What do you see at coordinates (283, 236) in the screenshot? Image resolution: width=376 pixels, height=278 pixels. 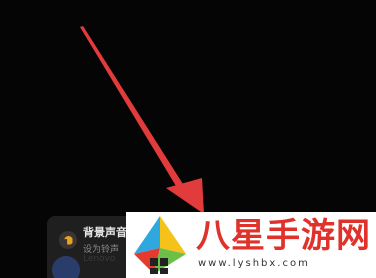 I see `watermark-title: 八星手游网` at bounding box center [283, 236].